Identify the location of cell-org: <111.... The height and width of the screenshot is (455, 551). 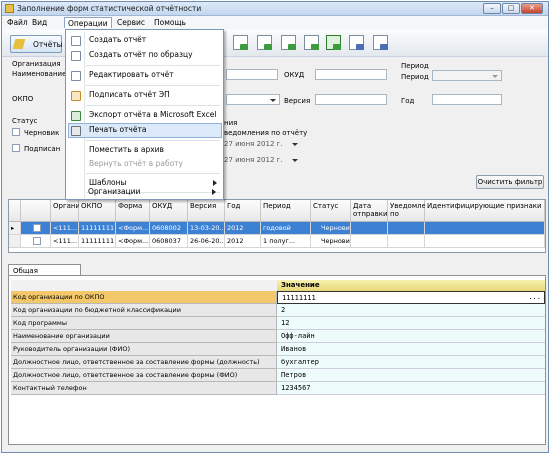
(65, 228).